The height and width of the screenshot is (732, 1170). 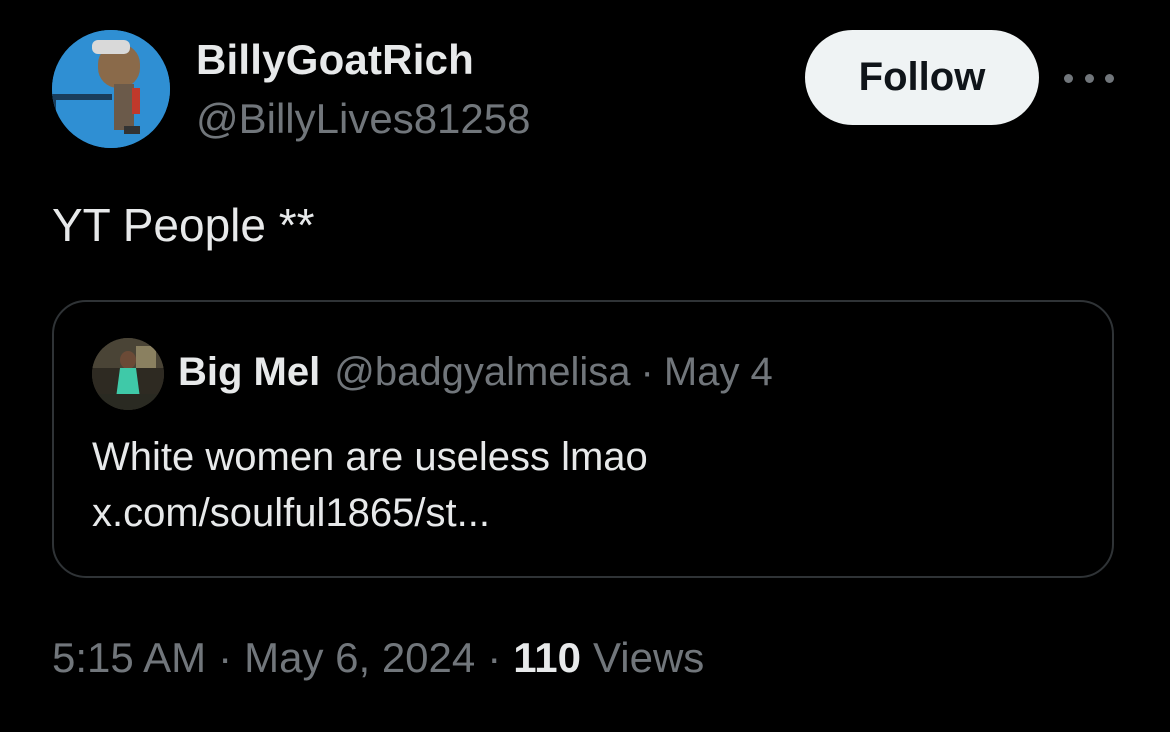 What do you see at coordinates (335, 60) in the screenshot?
I see `author-name: BillyGoatRich` at bounding box center [335, 60].